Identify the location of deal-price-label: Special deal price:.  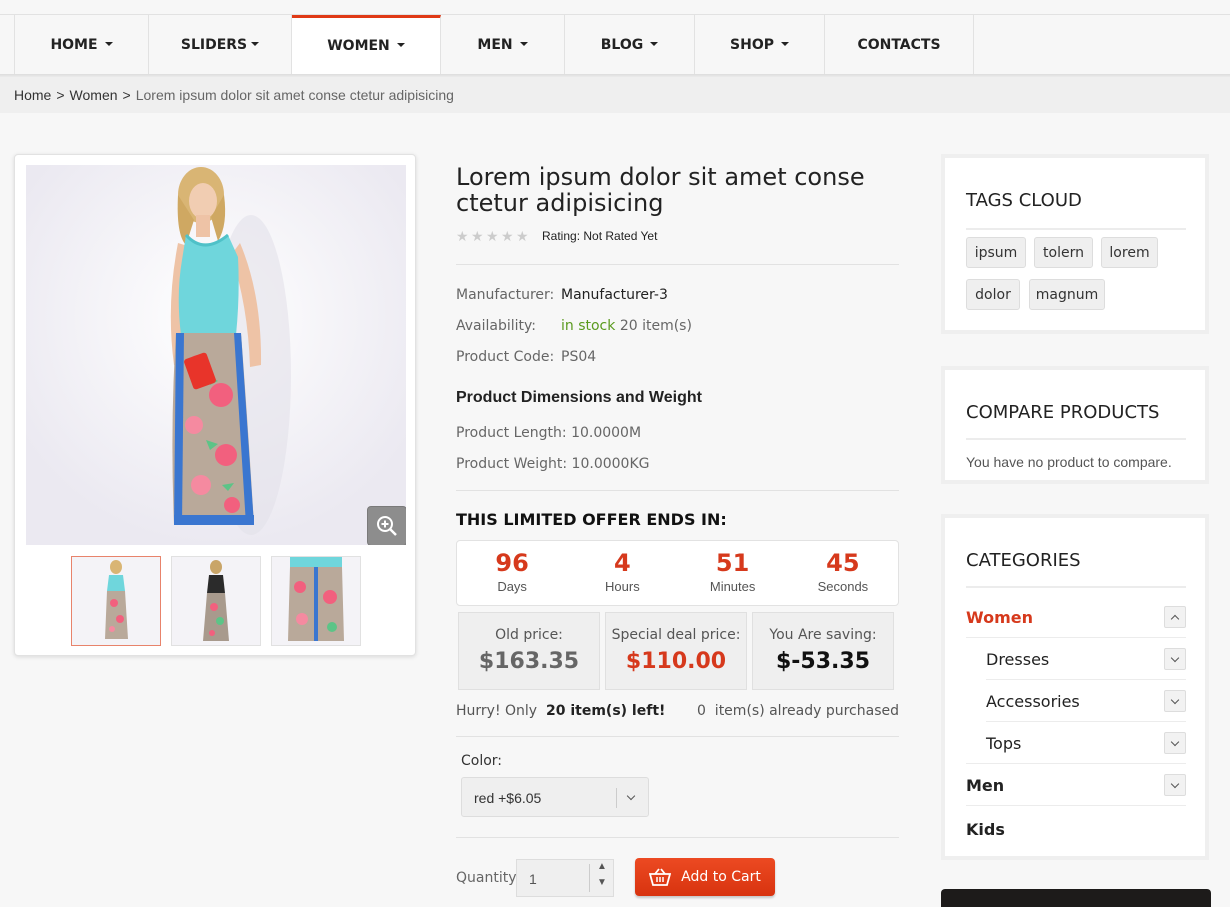
(676, 635).